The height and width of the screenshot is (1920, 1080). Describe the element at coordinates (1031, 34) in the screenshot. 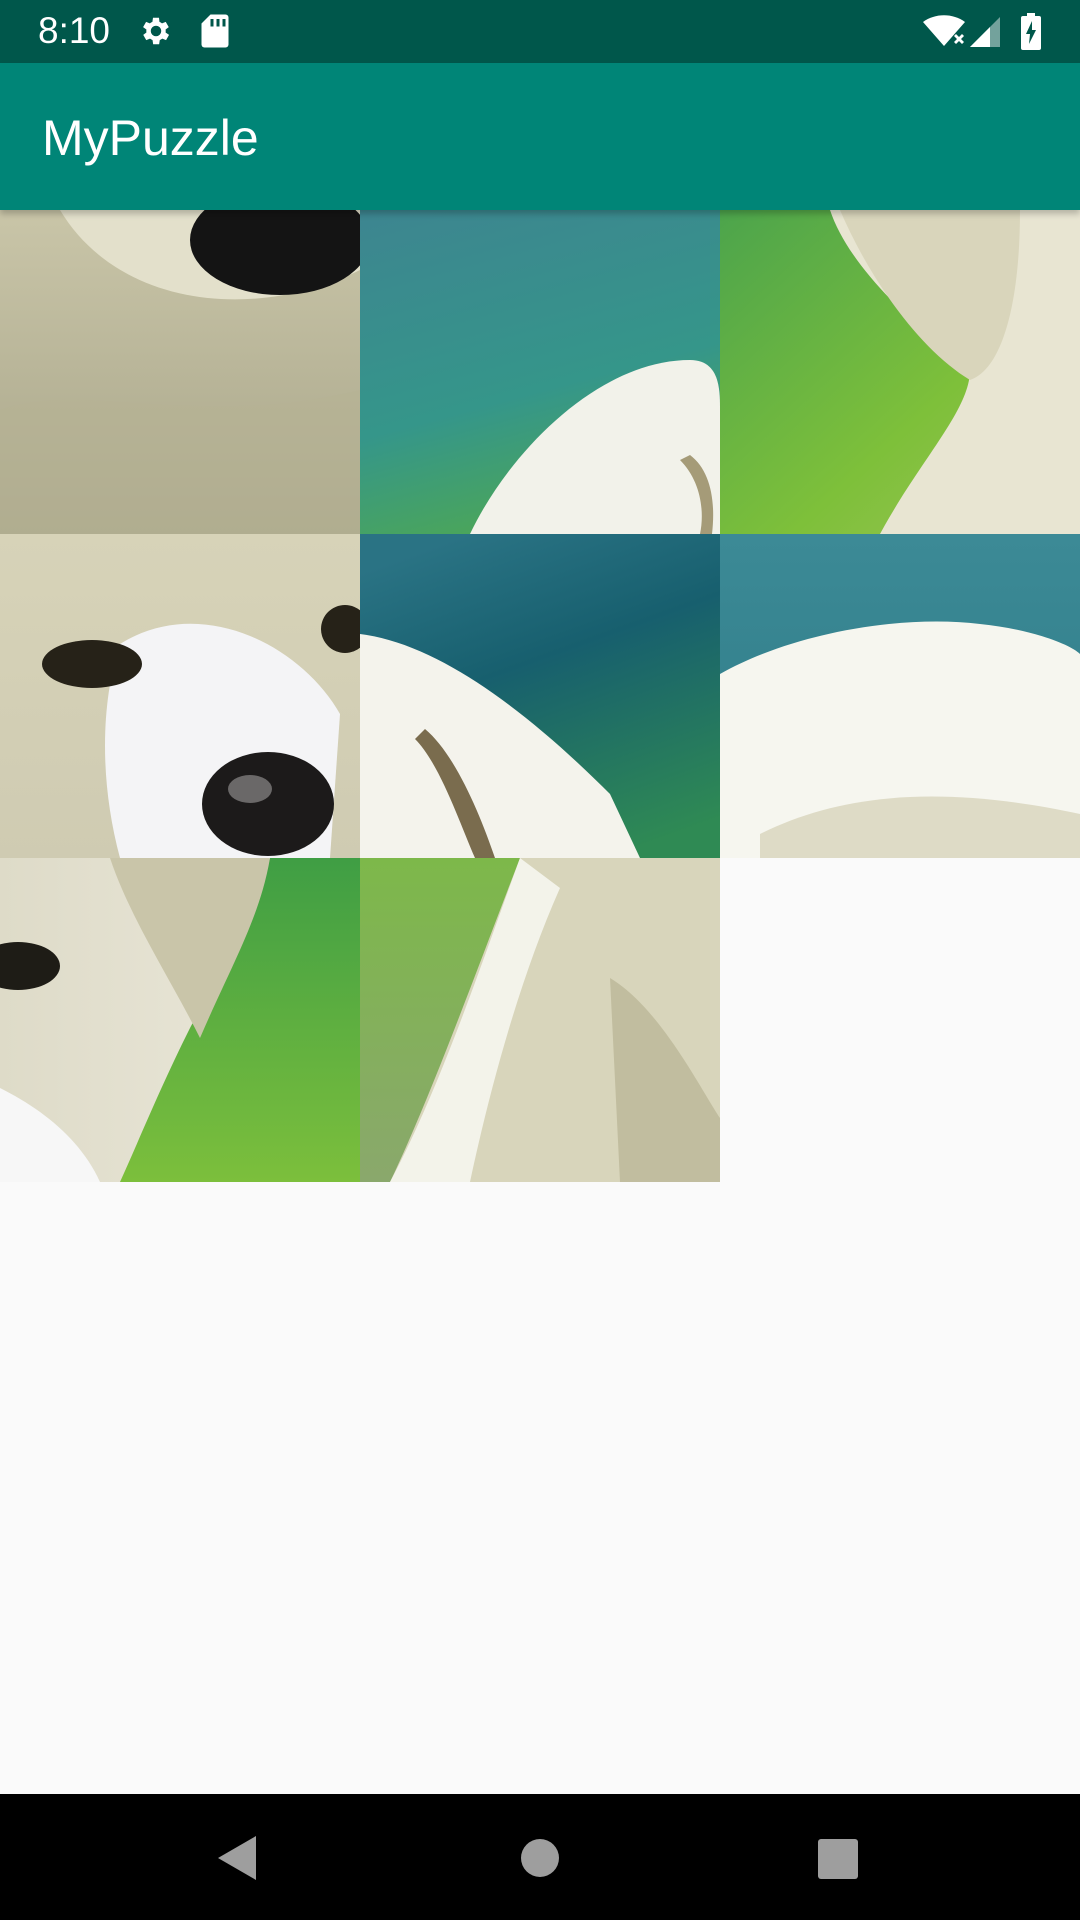

I see `battery-charging-icon` at that location.